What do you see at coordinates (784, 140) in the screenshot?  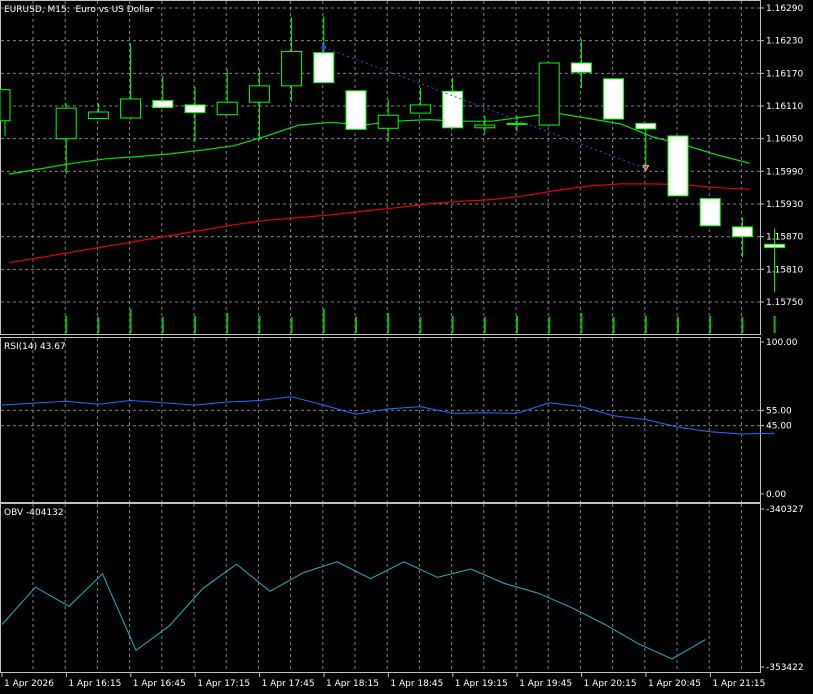 I see `y-tick-label: 1.16050` at bounding box center [784, 140].